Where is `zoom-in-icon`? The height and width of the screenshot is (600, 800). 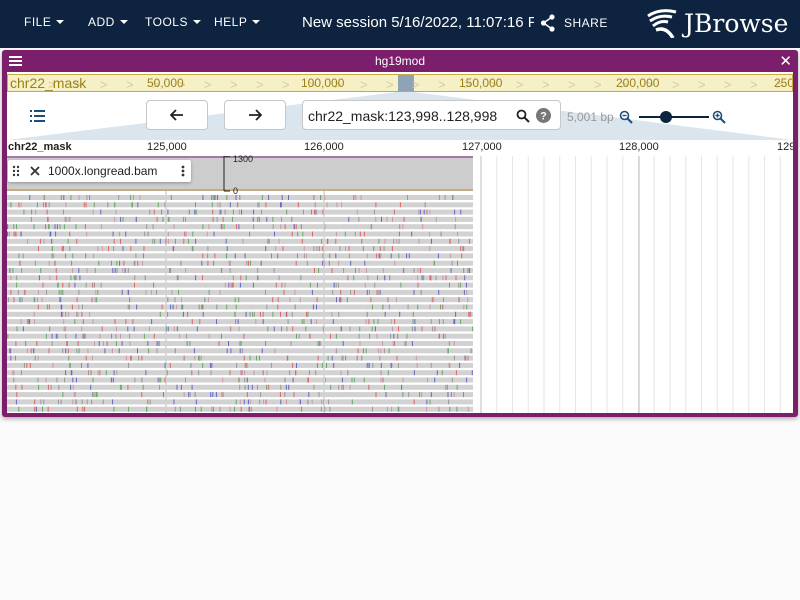
zoom-in-icon is located at coordinates (719, 117).